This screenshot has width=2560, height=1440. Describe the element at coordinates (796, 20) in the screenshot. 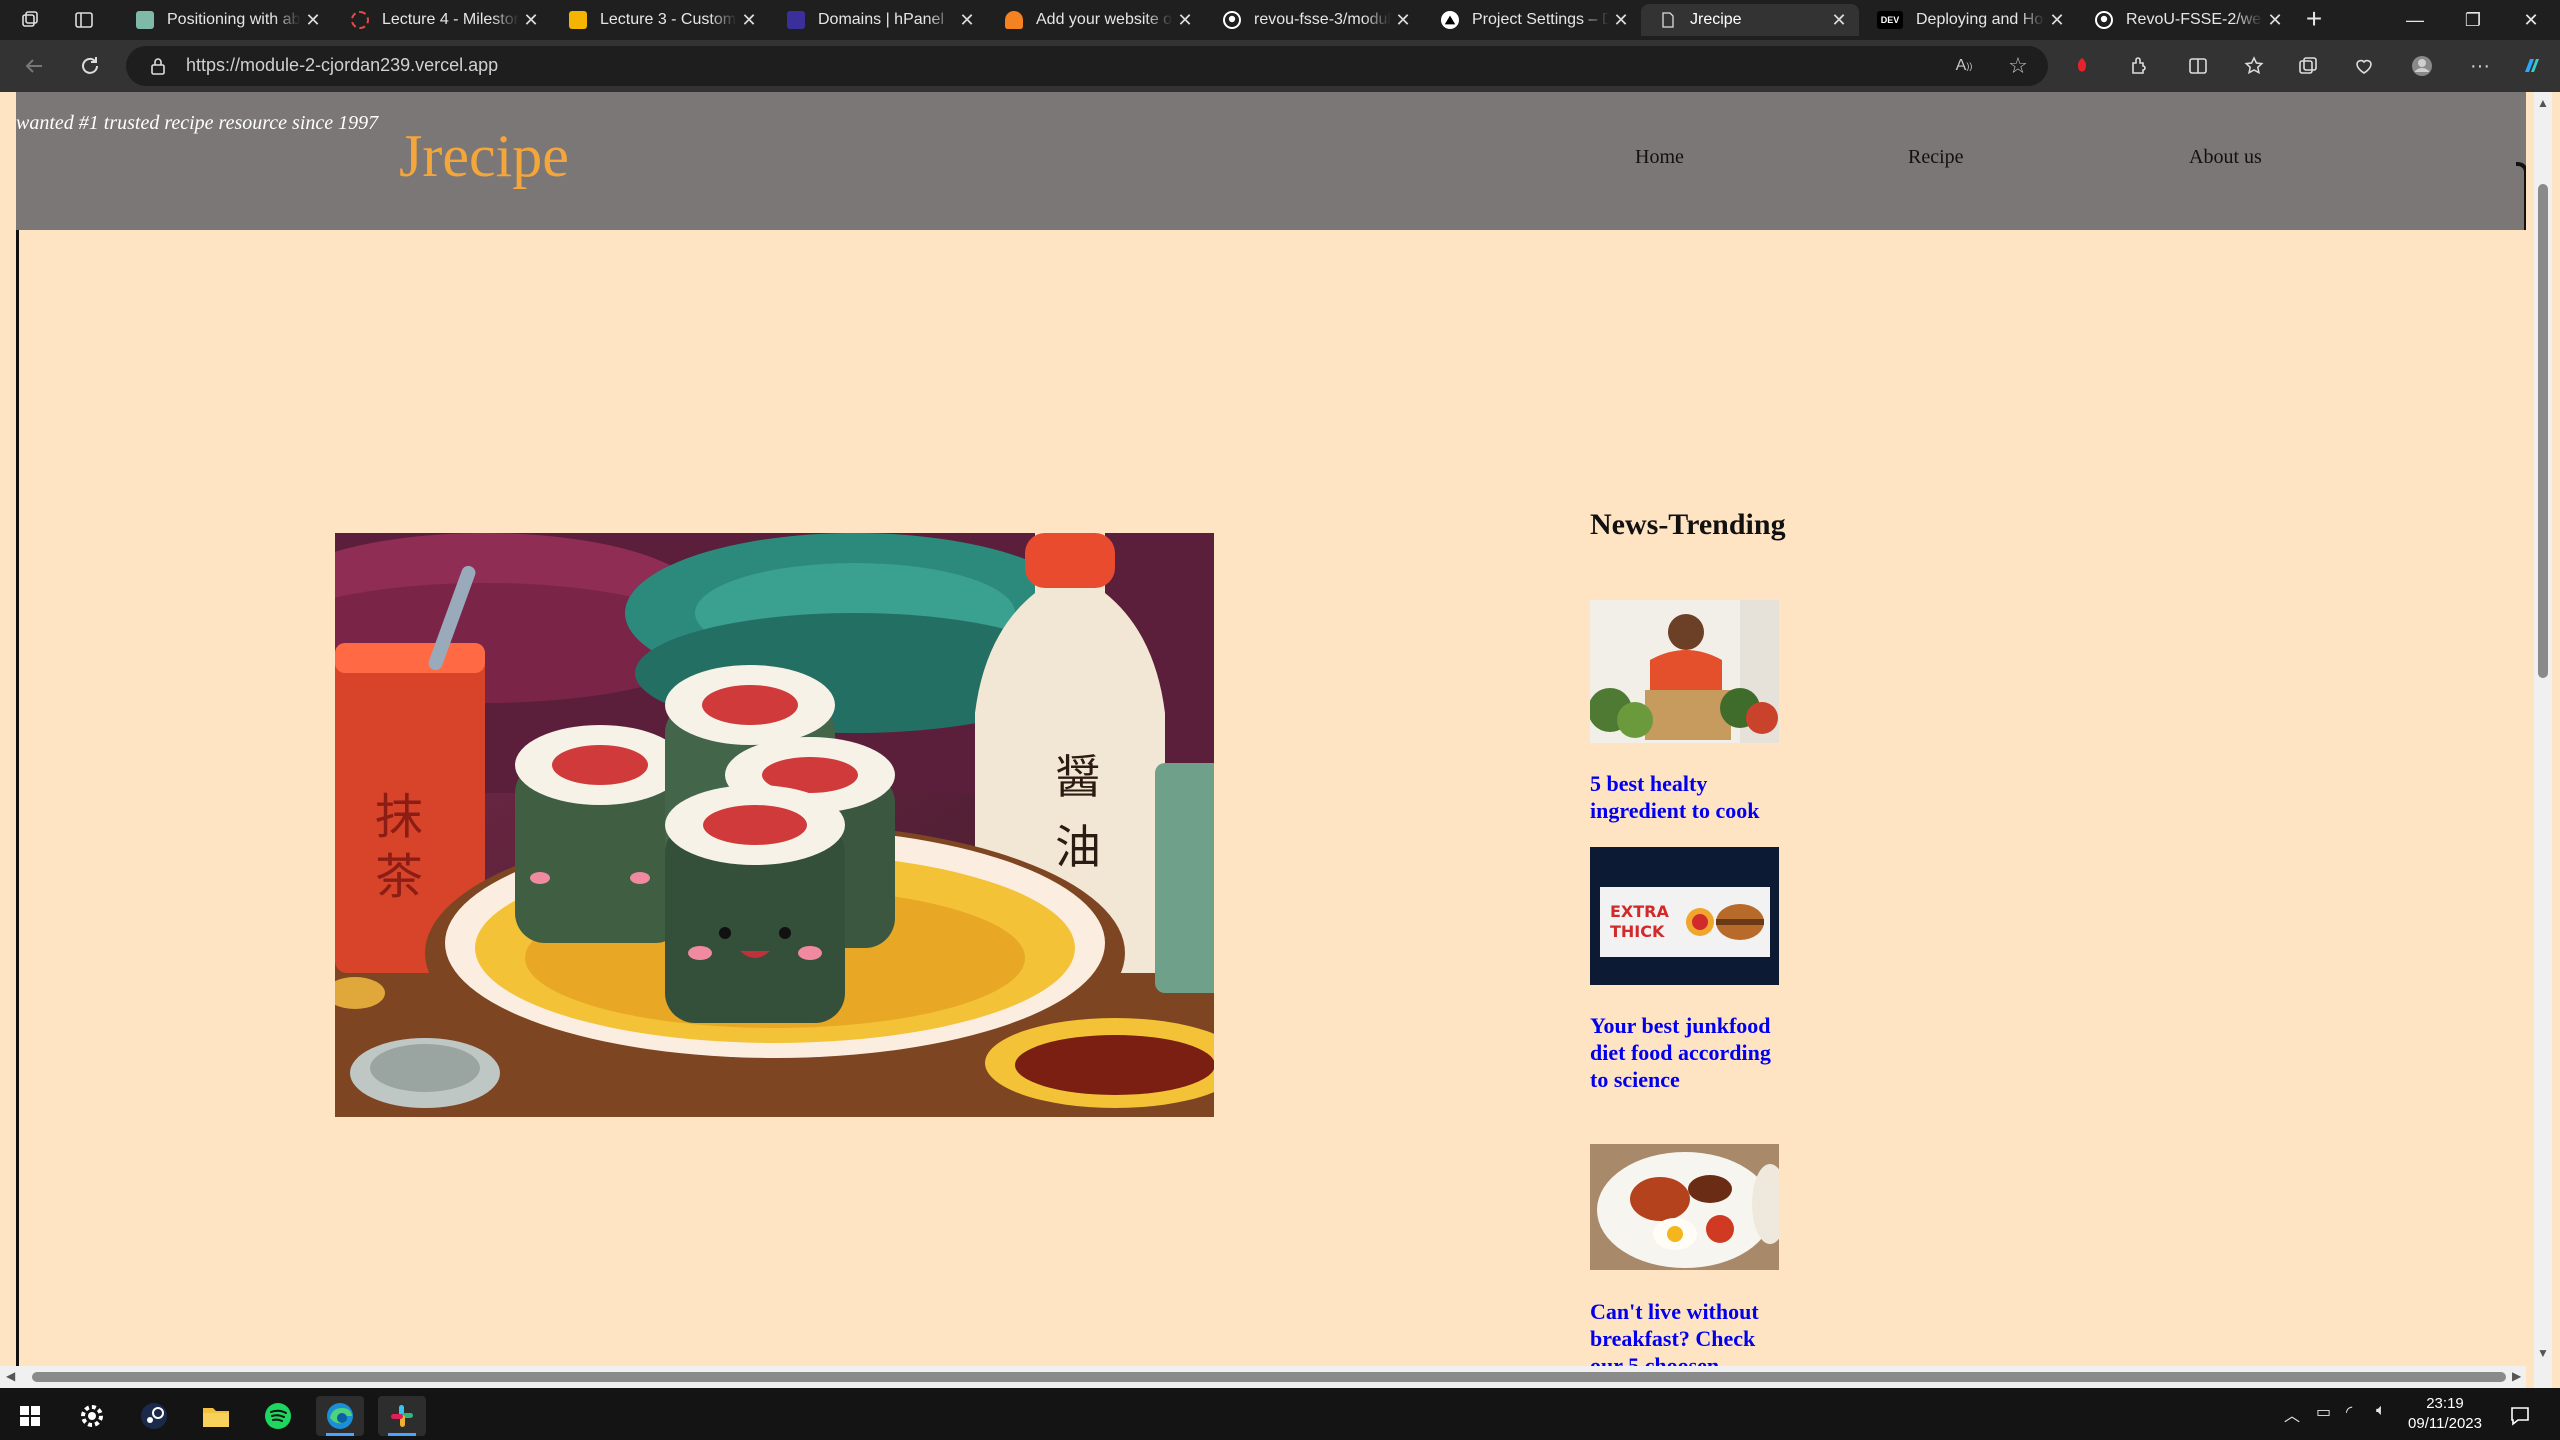

I see `hostinger-icon` at that location.